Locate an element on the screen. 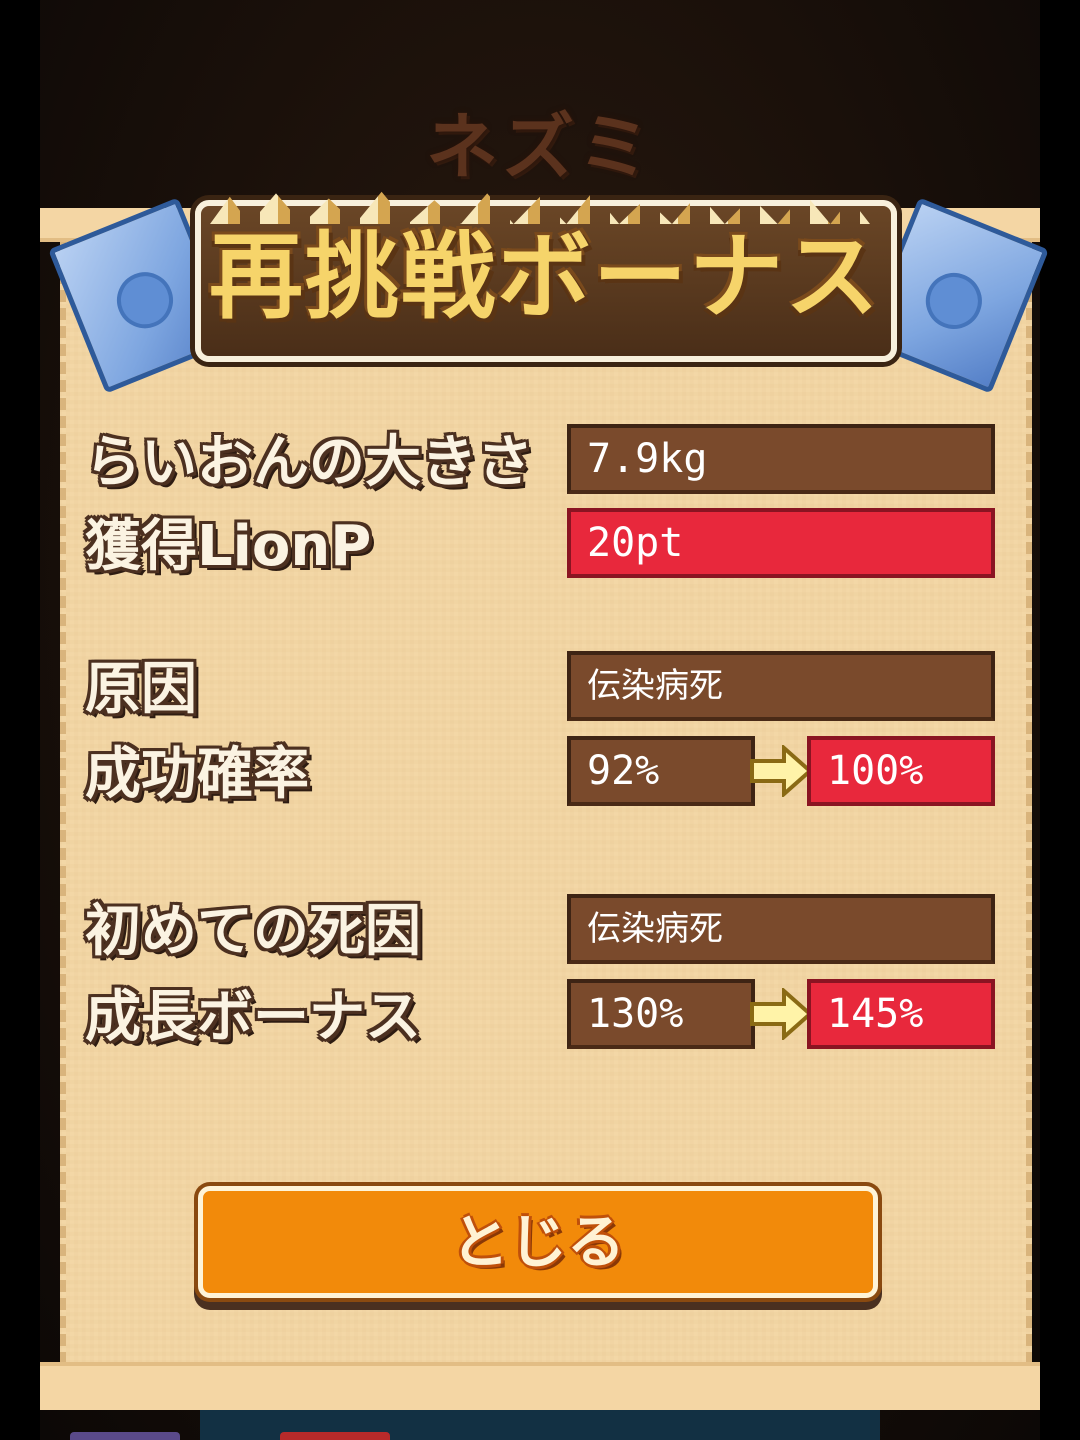 Image resolution: width=1080 pixels, height=1440 pixels. growth-label: 成長ボーナス is located at coordinates (253, 1017).